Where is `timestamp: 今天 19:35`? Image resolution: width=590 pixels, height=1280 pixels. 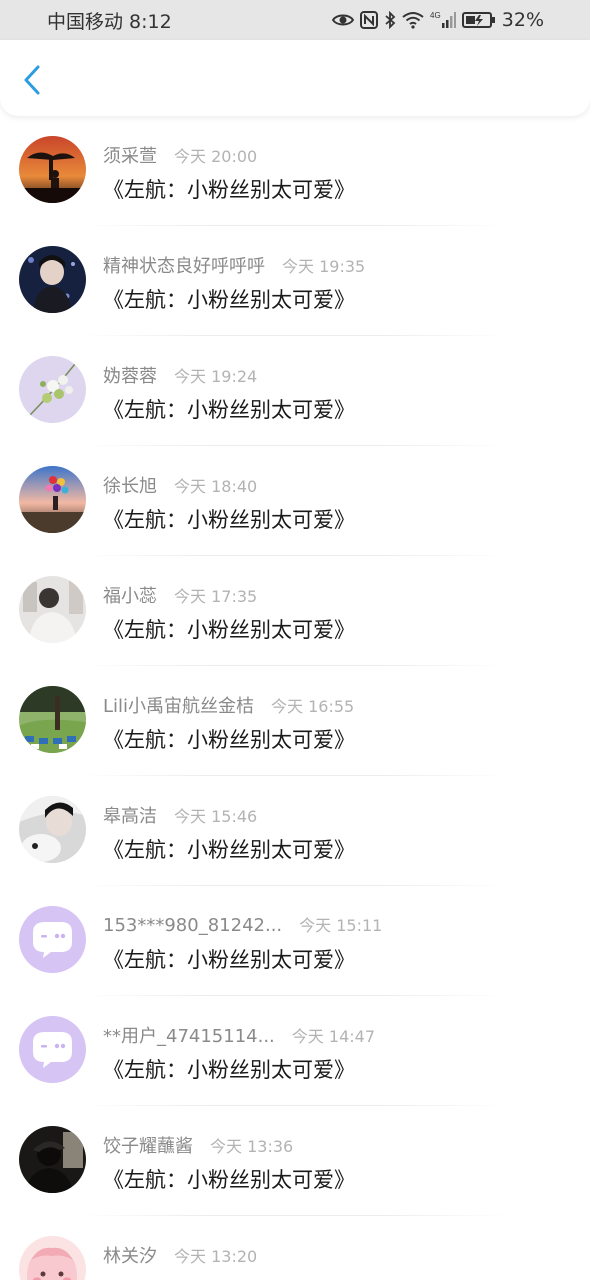 timestamp: 今天 19:35 is located at coordinates (324, 266).